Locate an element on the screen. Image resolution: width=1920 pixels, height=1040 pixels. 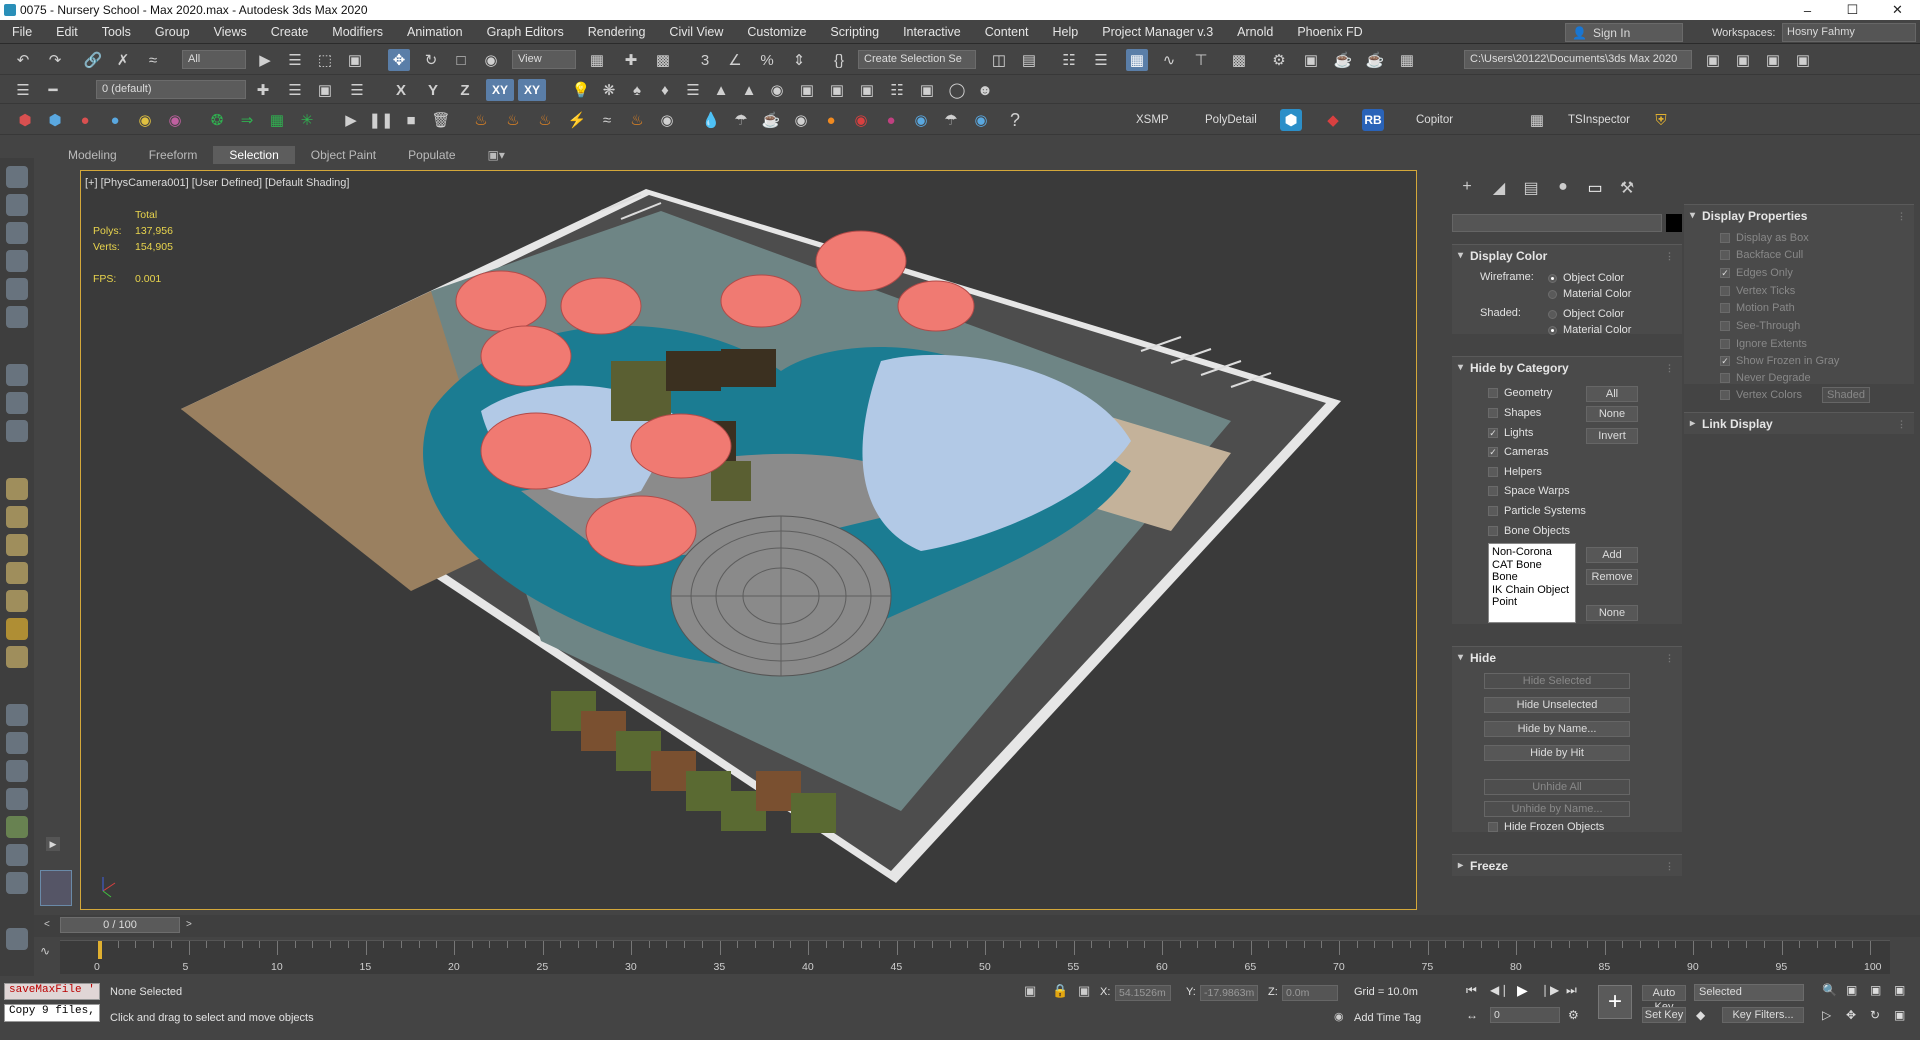
diamond-plugin-icon: ◆ is located at coordinates (1333, 120).